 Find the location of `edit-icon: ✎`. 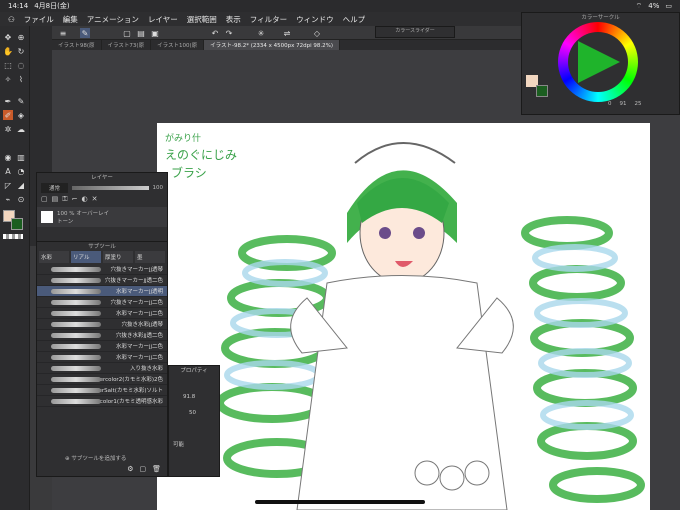

edit-icon: ✎ is located at coordinates (85, 33).